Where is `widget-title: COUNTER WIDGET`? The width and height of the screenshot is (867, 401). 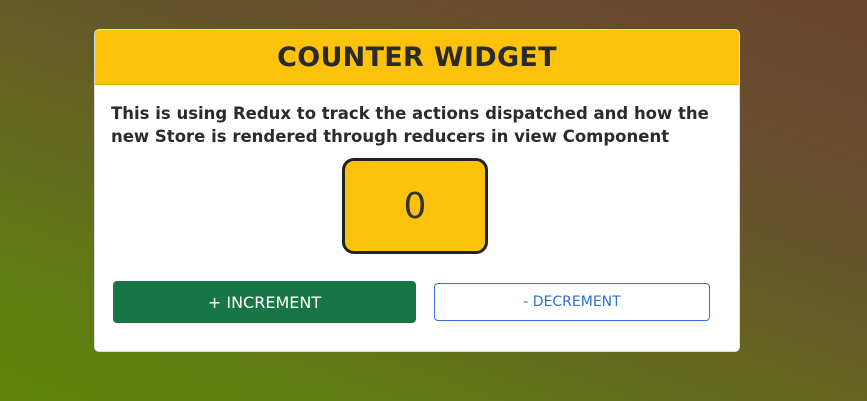
widget-title: COUNTER WIDGET is located at coordinates (417, 57).